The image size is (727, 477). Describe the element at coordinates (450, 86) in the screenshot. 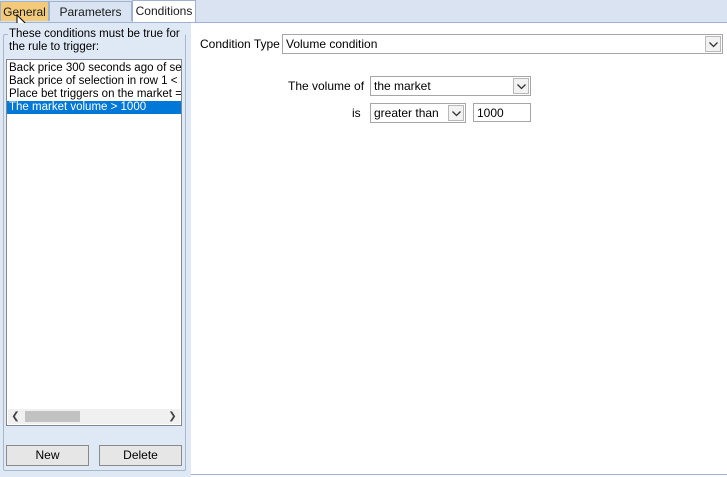

I see `volume-of-select: the market` at that location.